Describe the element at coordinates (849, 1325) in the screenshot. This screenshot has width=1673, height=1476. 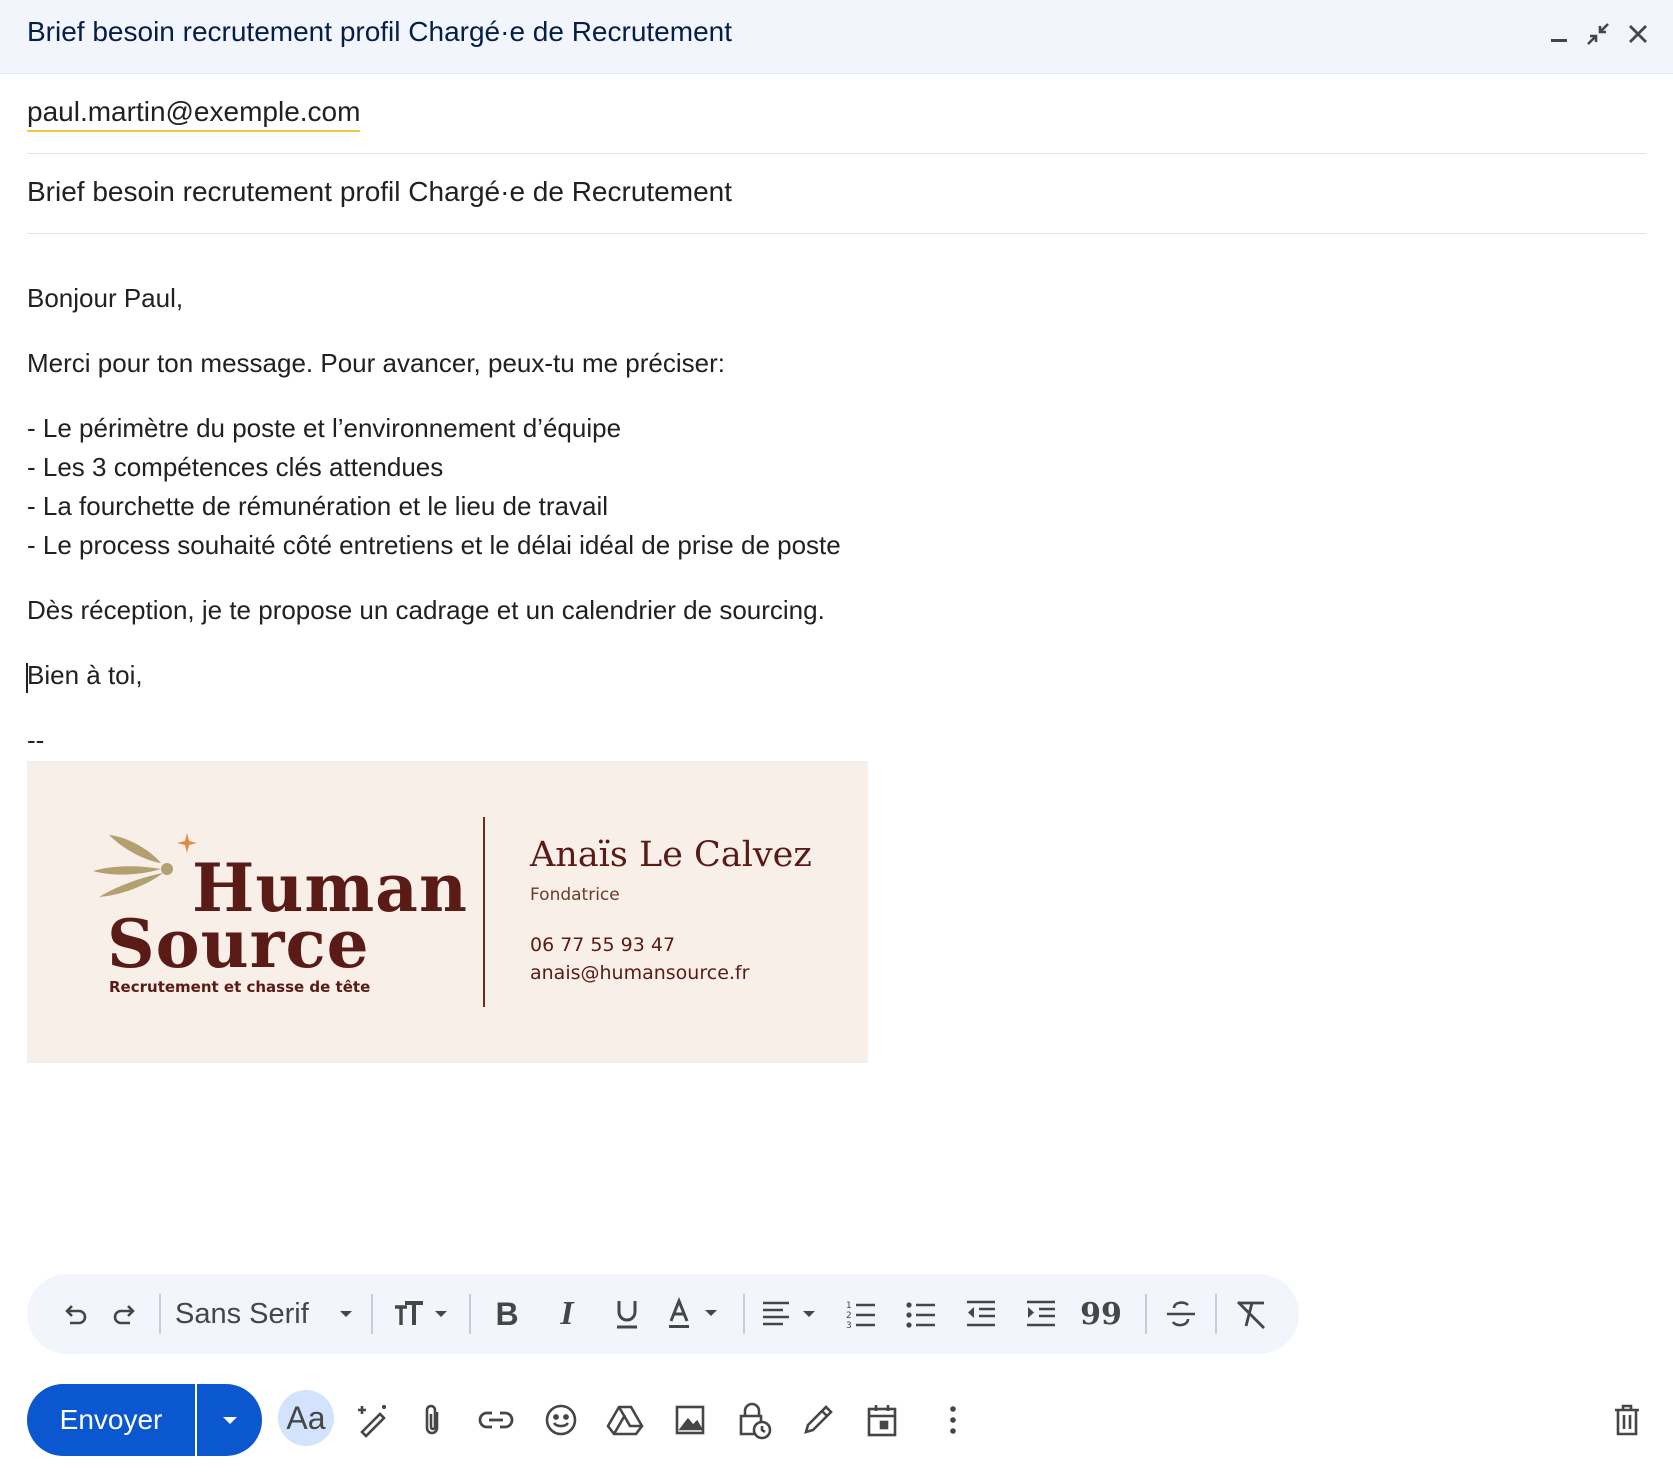
I see `svg-text: 3` at that location.